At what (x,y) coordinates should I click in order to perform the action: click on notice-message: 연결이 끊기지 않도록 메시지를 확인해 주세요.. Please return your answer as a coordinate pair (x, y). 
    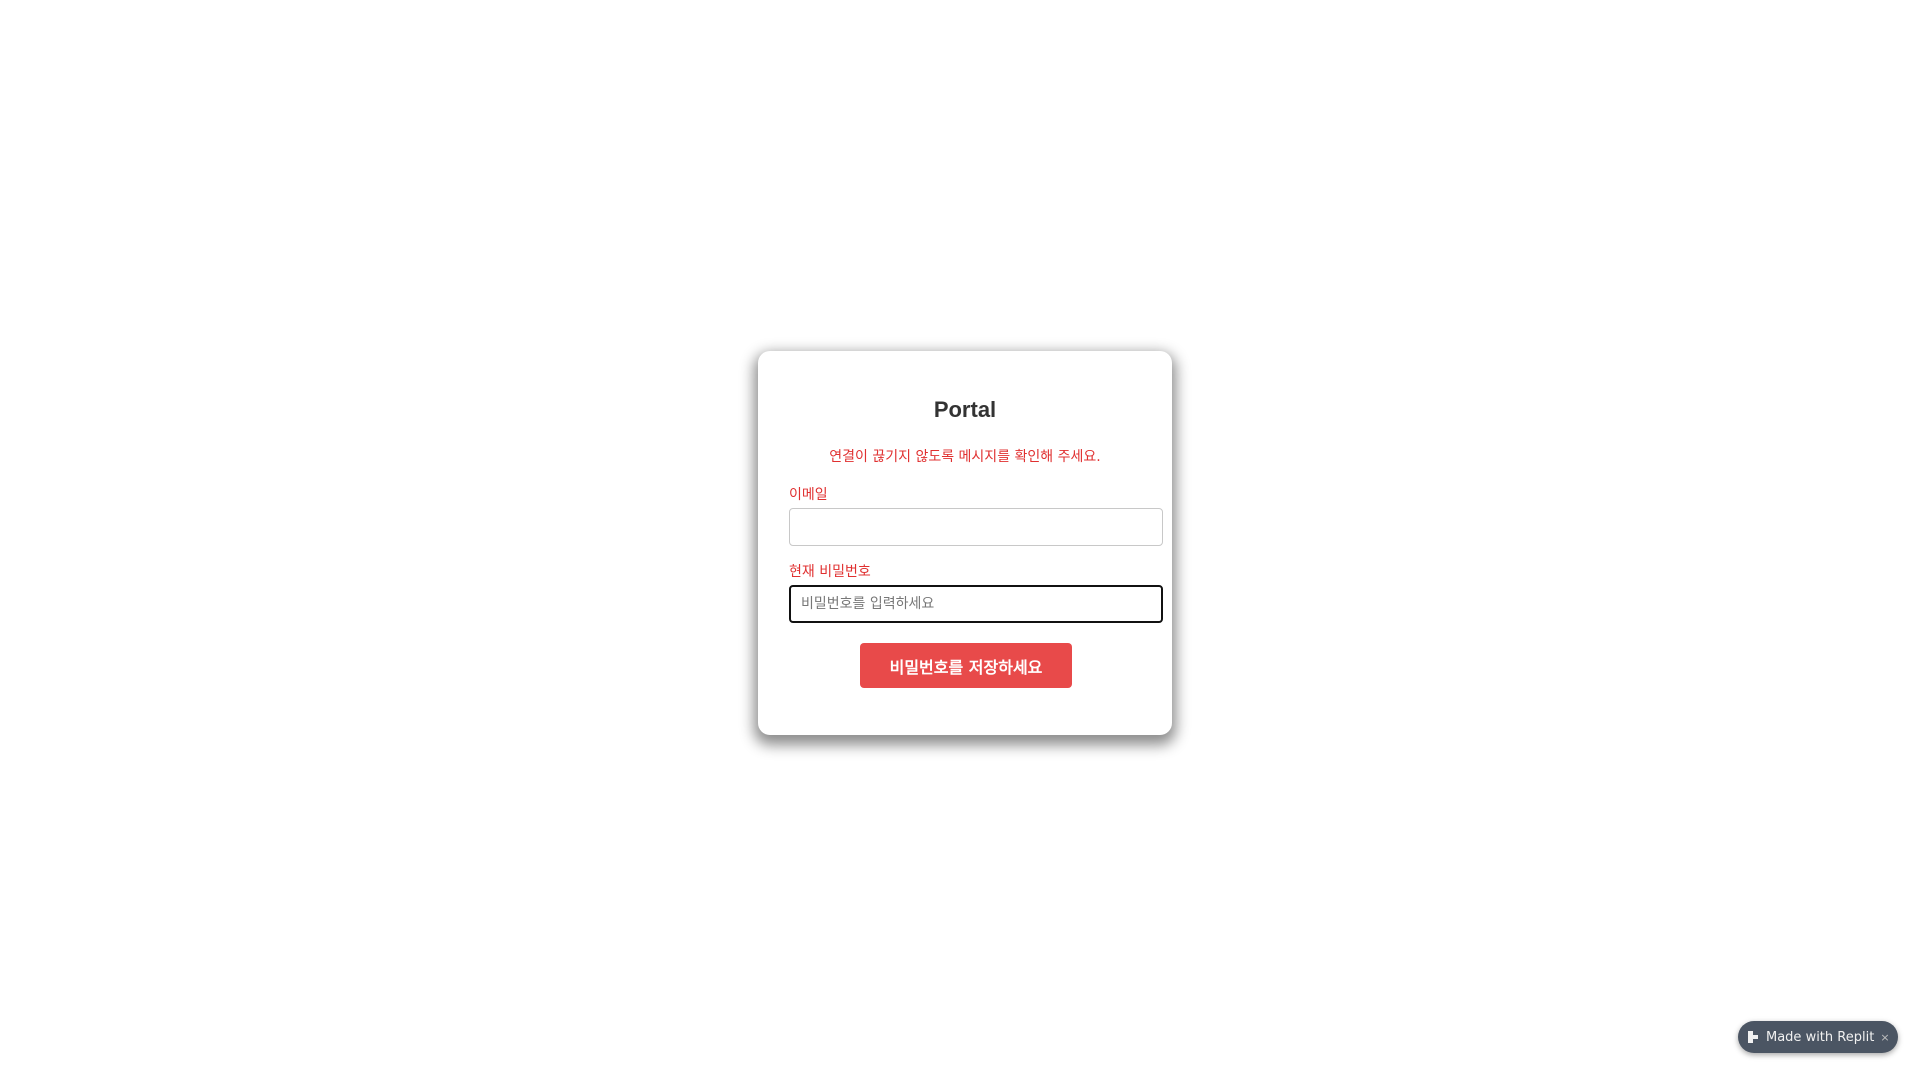
    Looking at the image, I should click on (965, 457).